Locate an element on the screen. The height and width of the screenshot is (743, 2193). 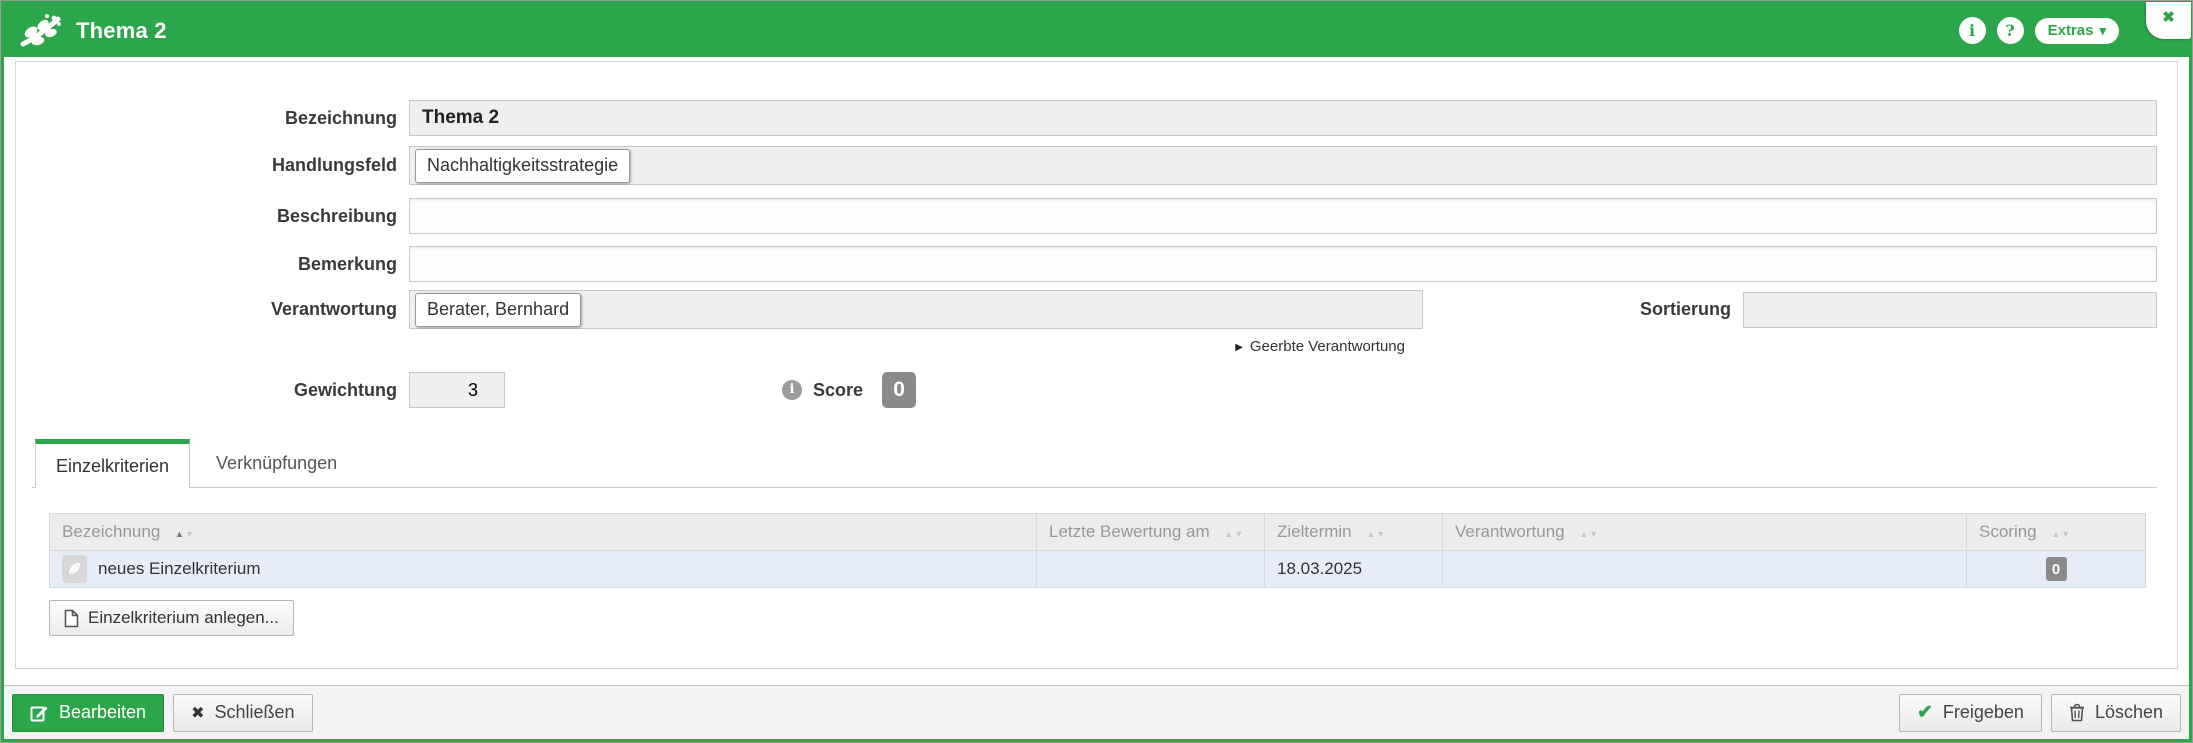
question-circle-icon is located at coordinates (2010, 30).